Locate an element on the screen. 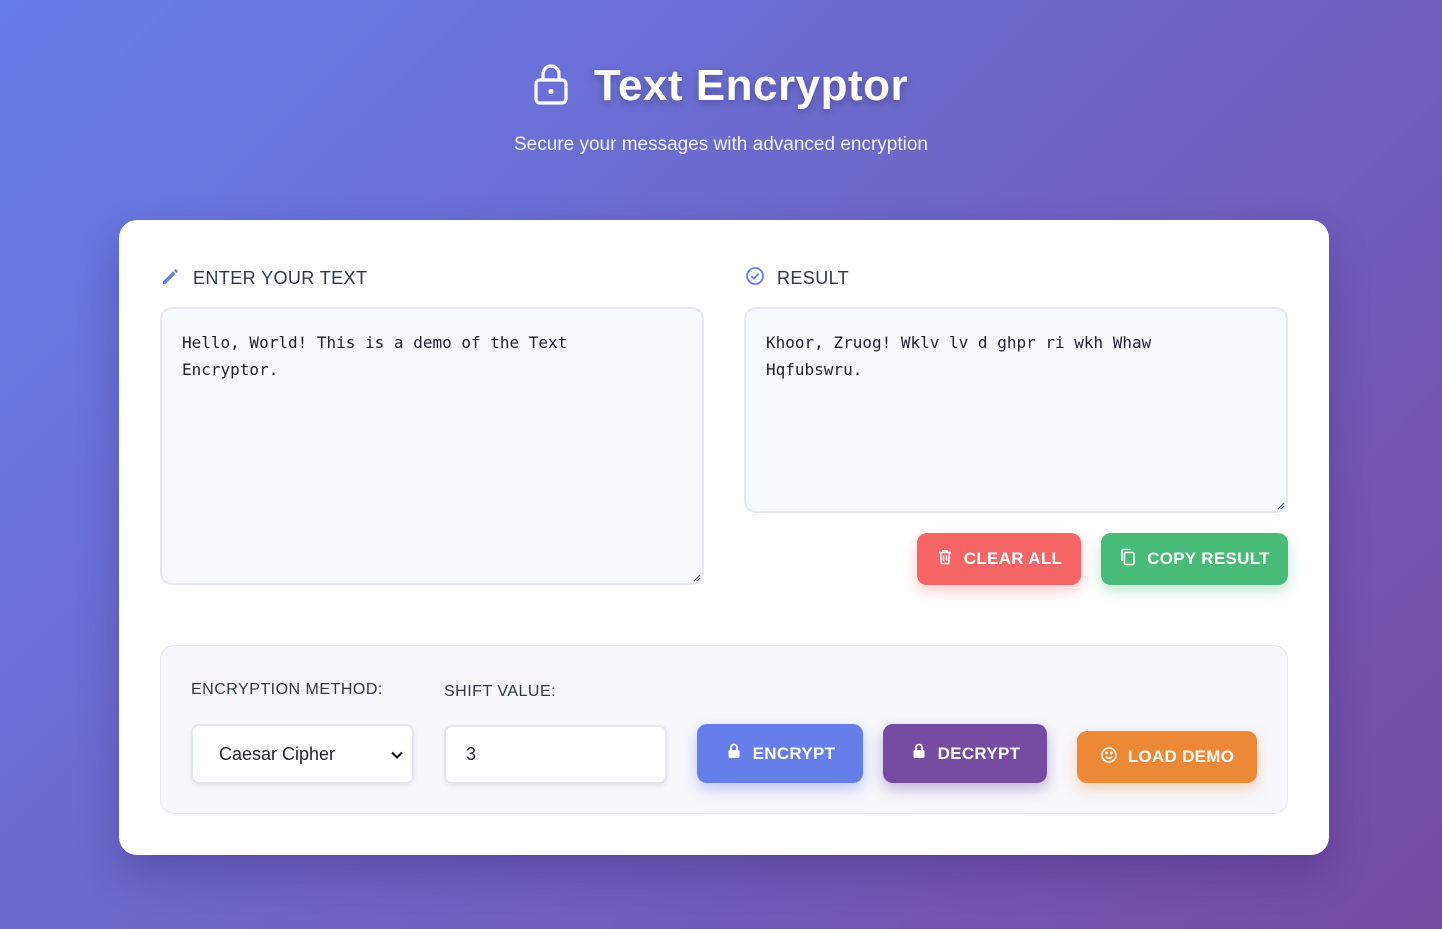 Image resolution: width=1442 pixels, height=929 pixels. load-demo-label: LOAD DEMO is located at coordinates (1181, 756).